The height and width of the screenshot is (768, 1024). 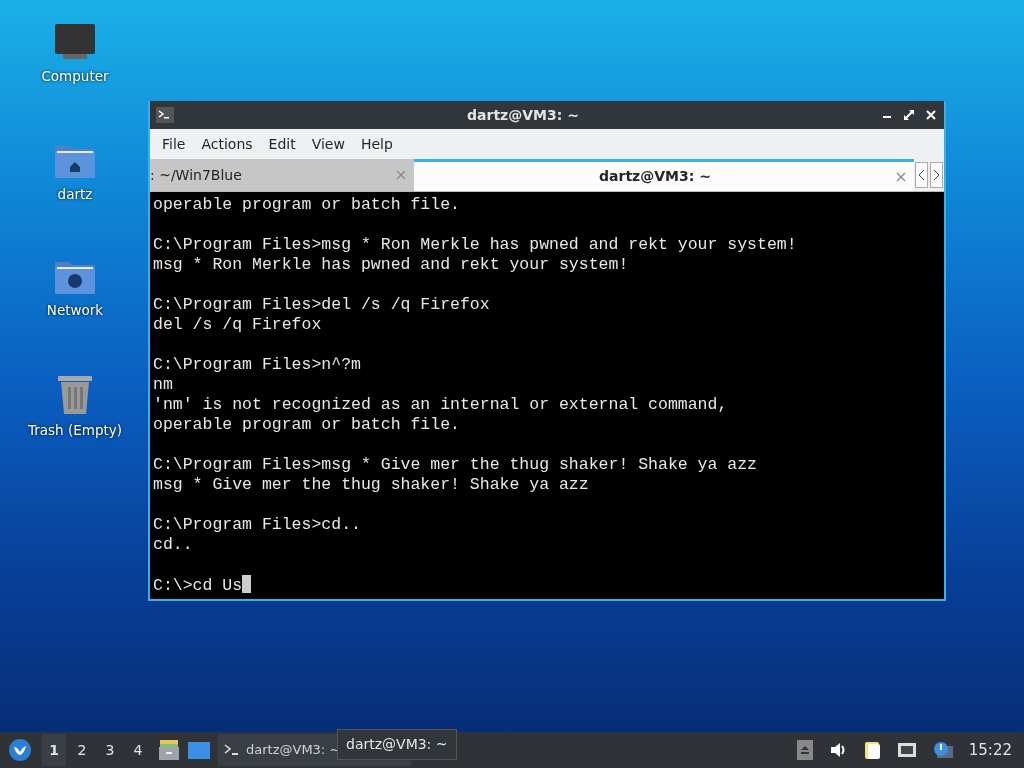 What do you see at coordinates (75, 42) in the screenshot?
I see `computer-icon` at bounding box center [75, 42].